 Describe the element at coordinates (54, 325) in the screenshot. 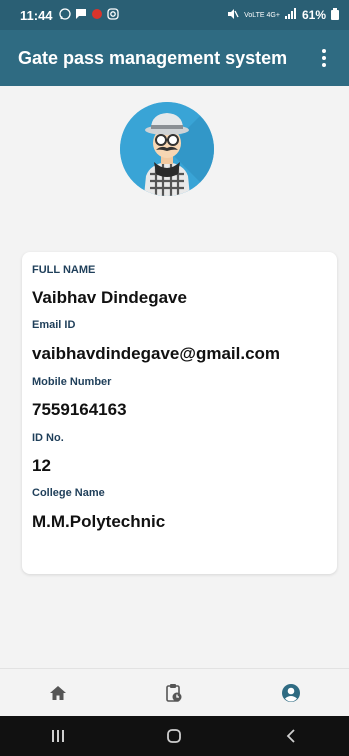

I see `email-label: Email ID` at that location.